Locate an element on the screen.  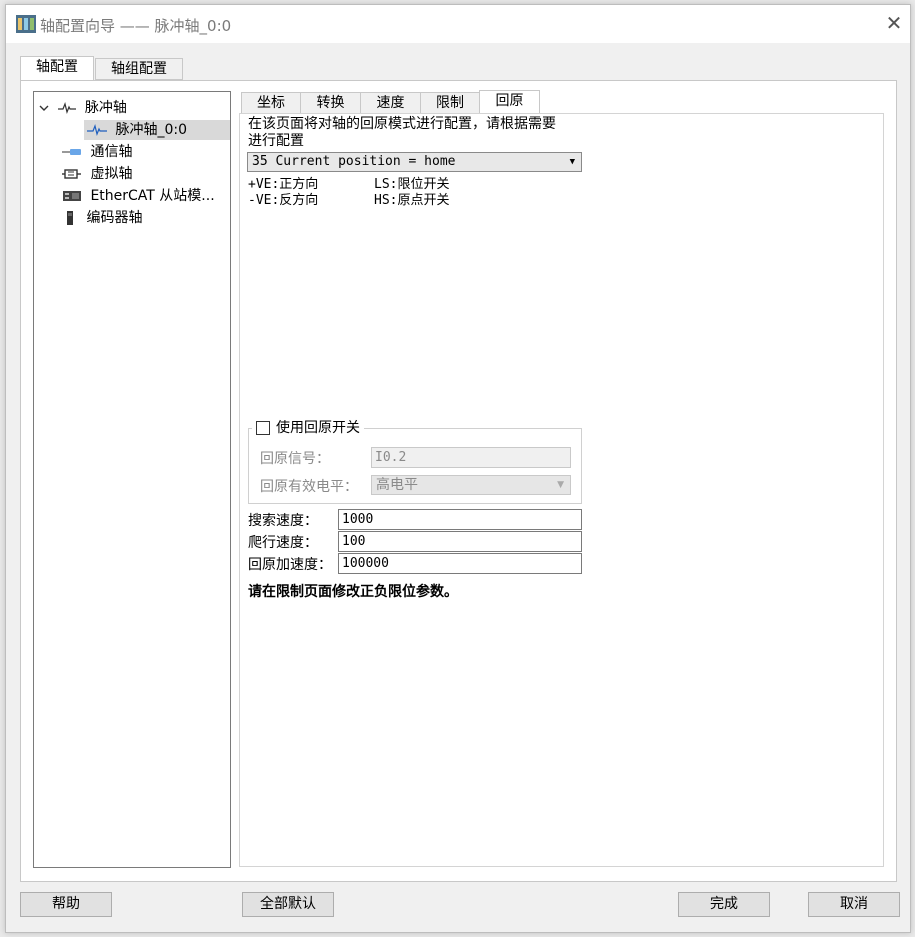
all-default-button-label: 全部默认 is located at coordinates (288, 904).